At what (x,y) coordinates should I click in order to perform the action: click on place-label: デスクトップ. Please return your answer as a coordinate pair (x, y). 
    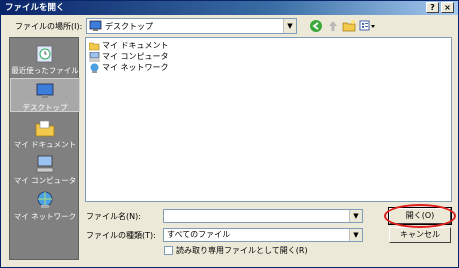
    Looking at the image, I should click on (45, 107).